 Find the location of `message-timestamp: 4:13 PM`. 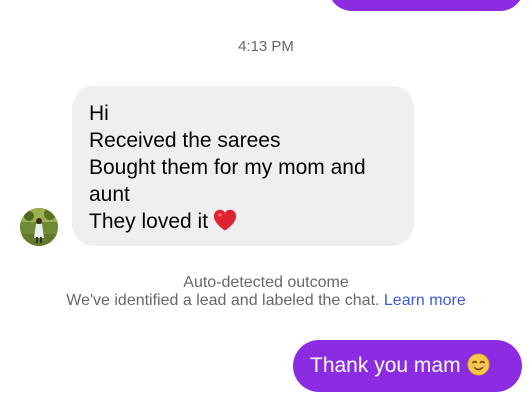

message-timestamp: 4:13 PM is located at coordinates (266, 46).